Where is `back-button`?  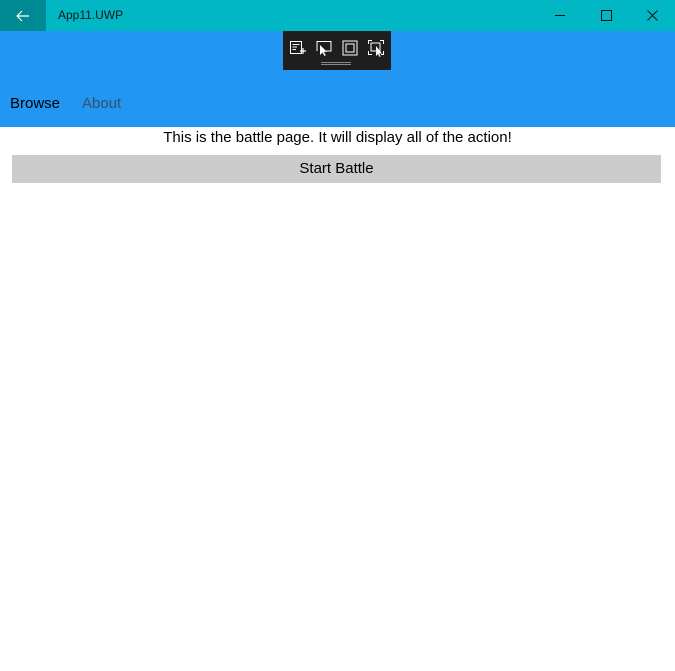 back-button is located at coordinates (23, 15).